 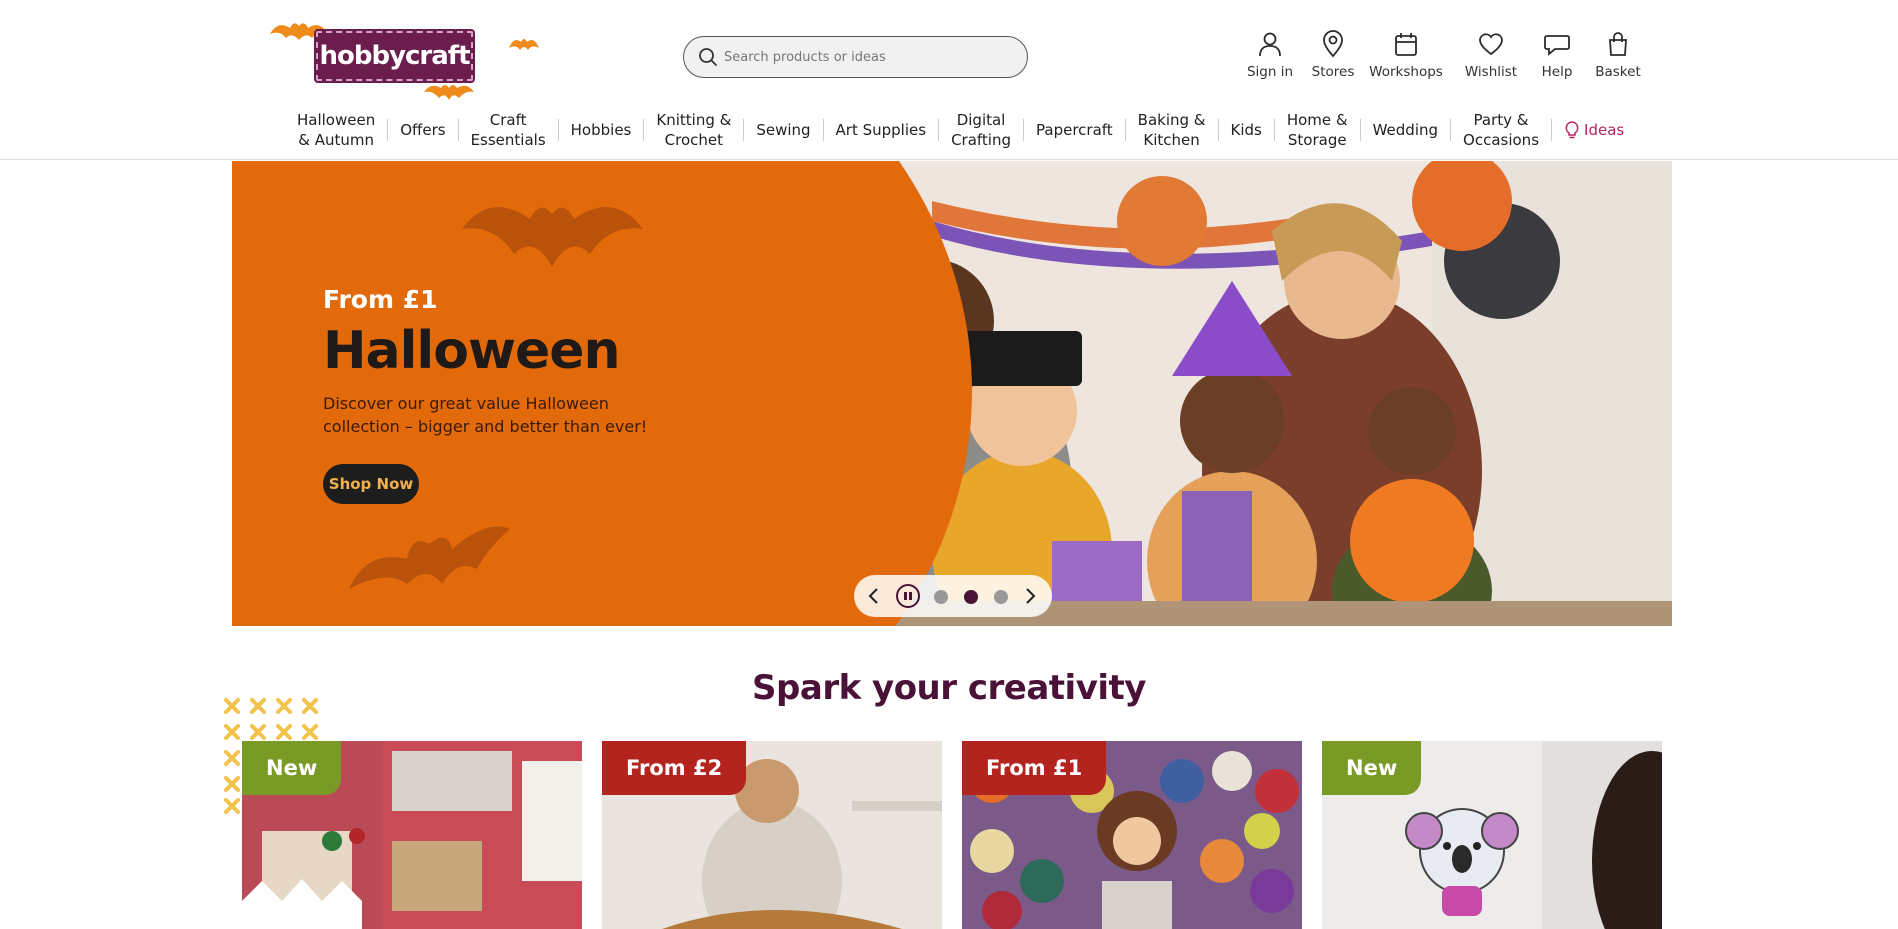 I want to click on carousel-pause-button, so click(x=908, y=596).